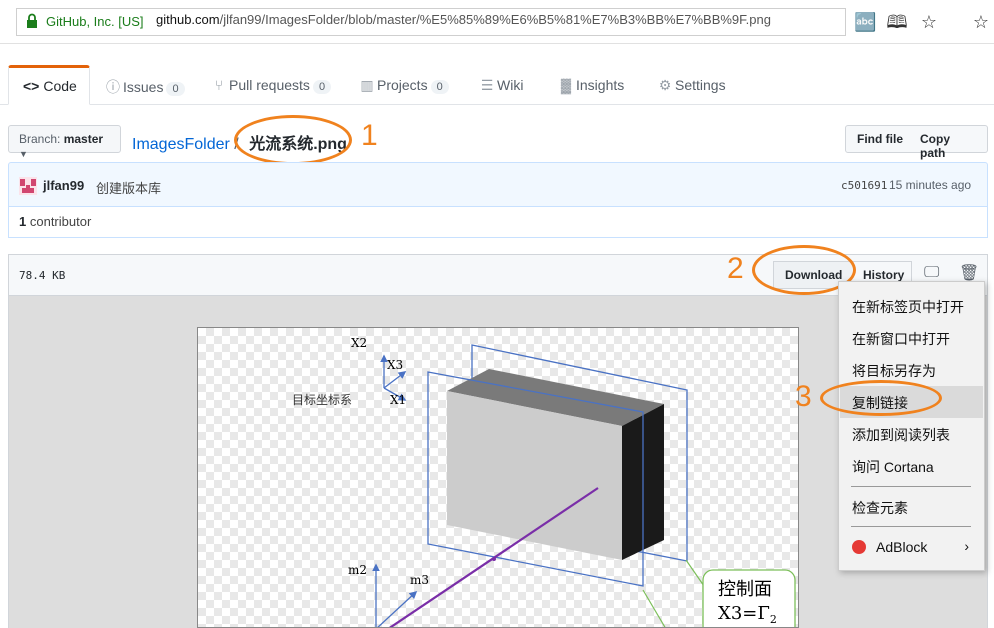 The height and width of the screenshot is (628, 994). What do you see at coordinates (865, 22) in the screenshot?
I see `translate-icon: 🔤` at bounding box center [865, 22].